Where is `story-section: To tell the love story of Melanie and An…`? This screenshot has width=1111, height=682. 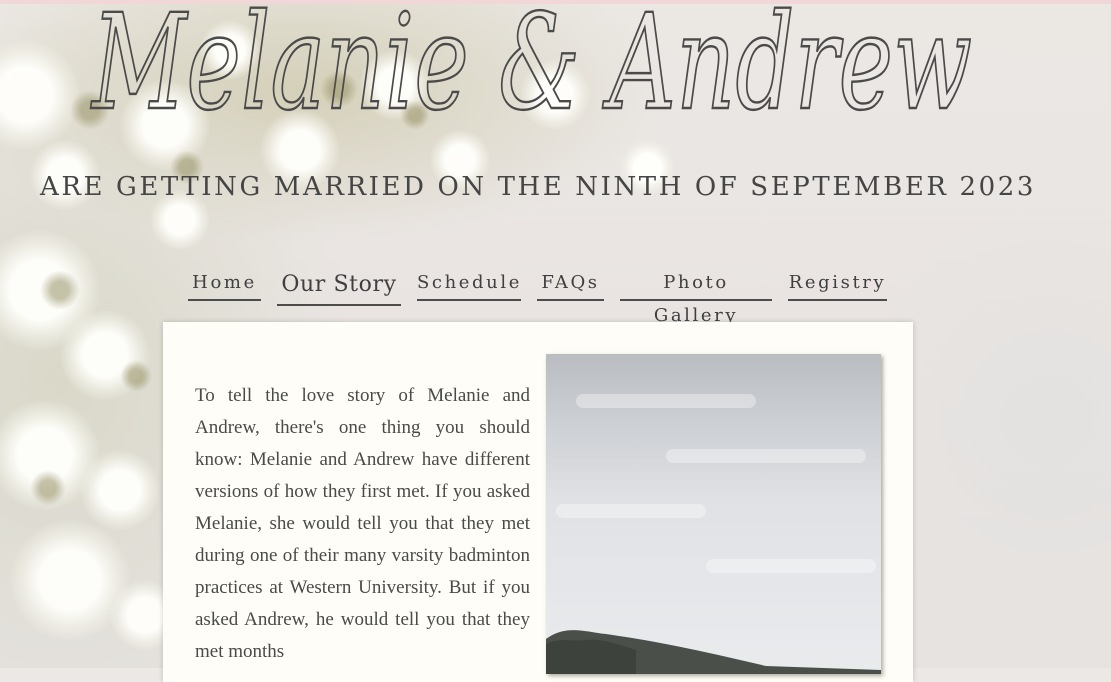
story-section: To tell the love story of Melanie and An… is located at coordinates (362, 524).